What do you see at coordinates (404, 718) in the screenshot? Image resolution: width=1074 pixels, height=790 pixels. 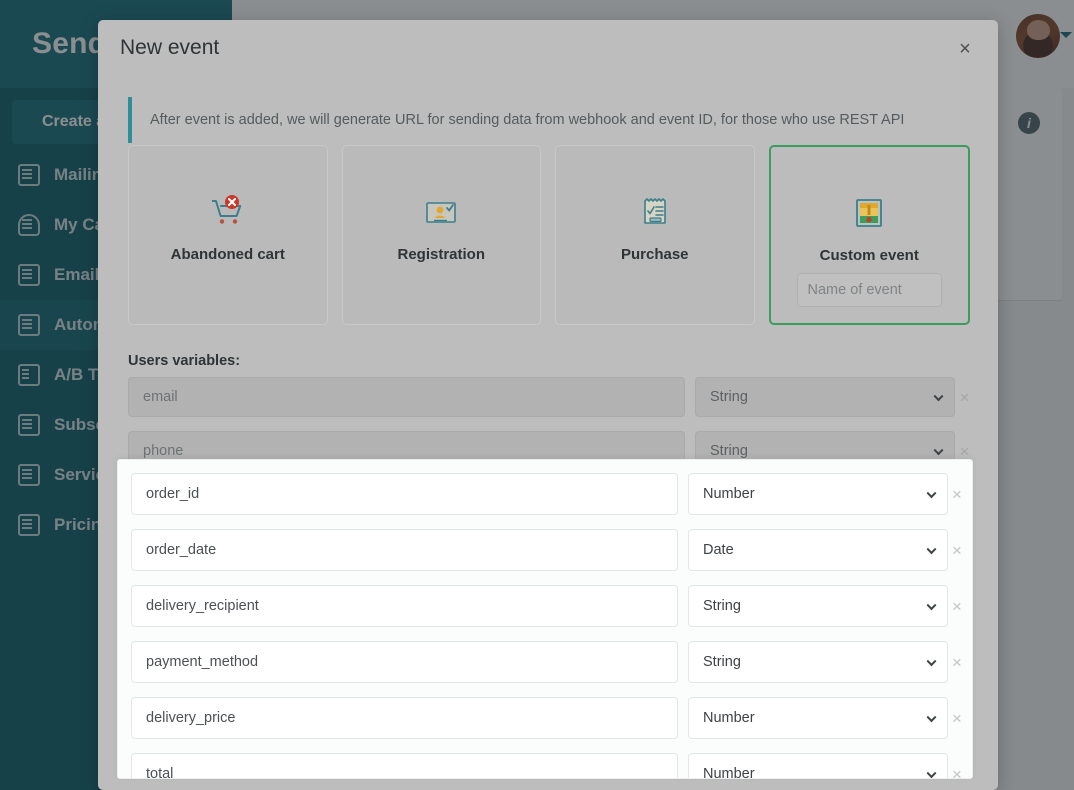 I see `variable-name-field: delivery_price` at bounding box center [404, 718].